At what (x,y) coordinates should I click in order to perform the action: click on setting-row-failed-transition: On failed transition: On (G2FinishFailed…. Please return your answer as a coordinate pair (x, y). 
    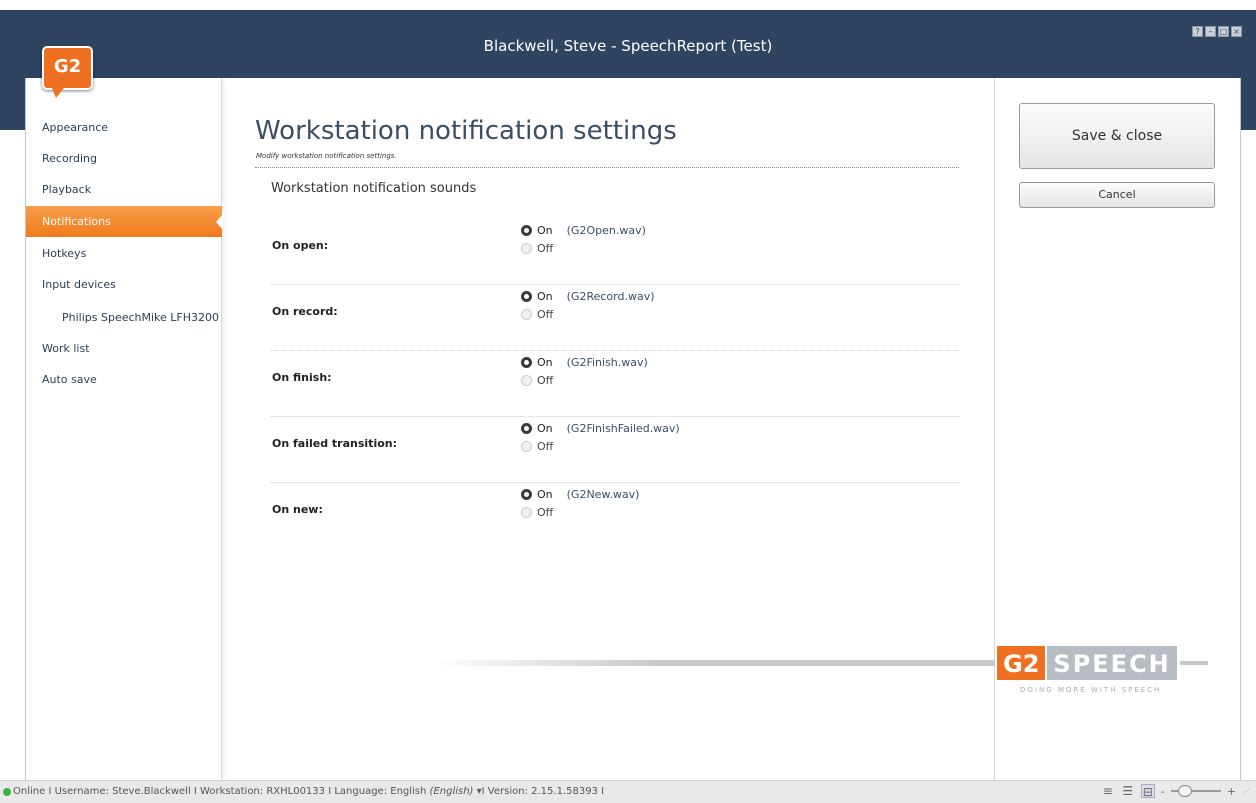
    Looking at the image, I should click on (615, 450).